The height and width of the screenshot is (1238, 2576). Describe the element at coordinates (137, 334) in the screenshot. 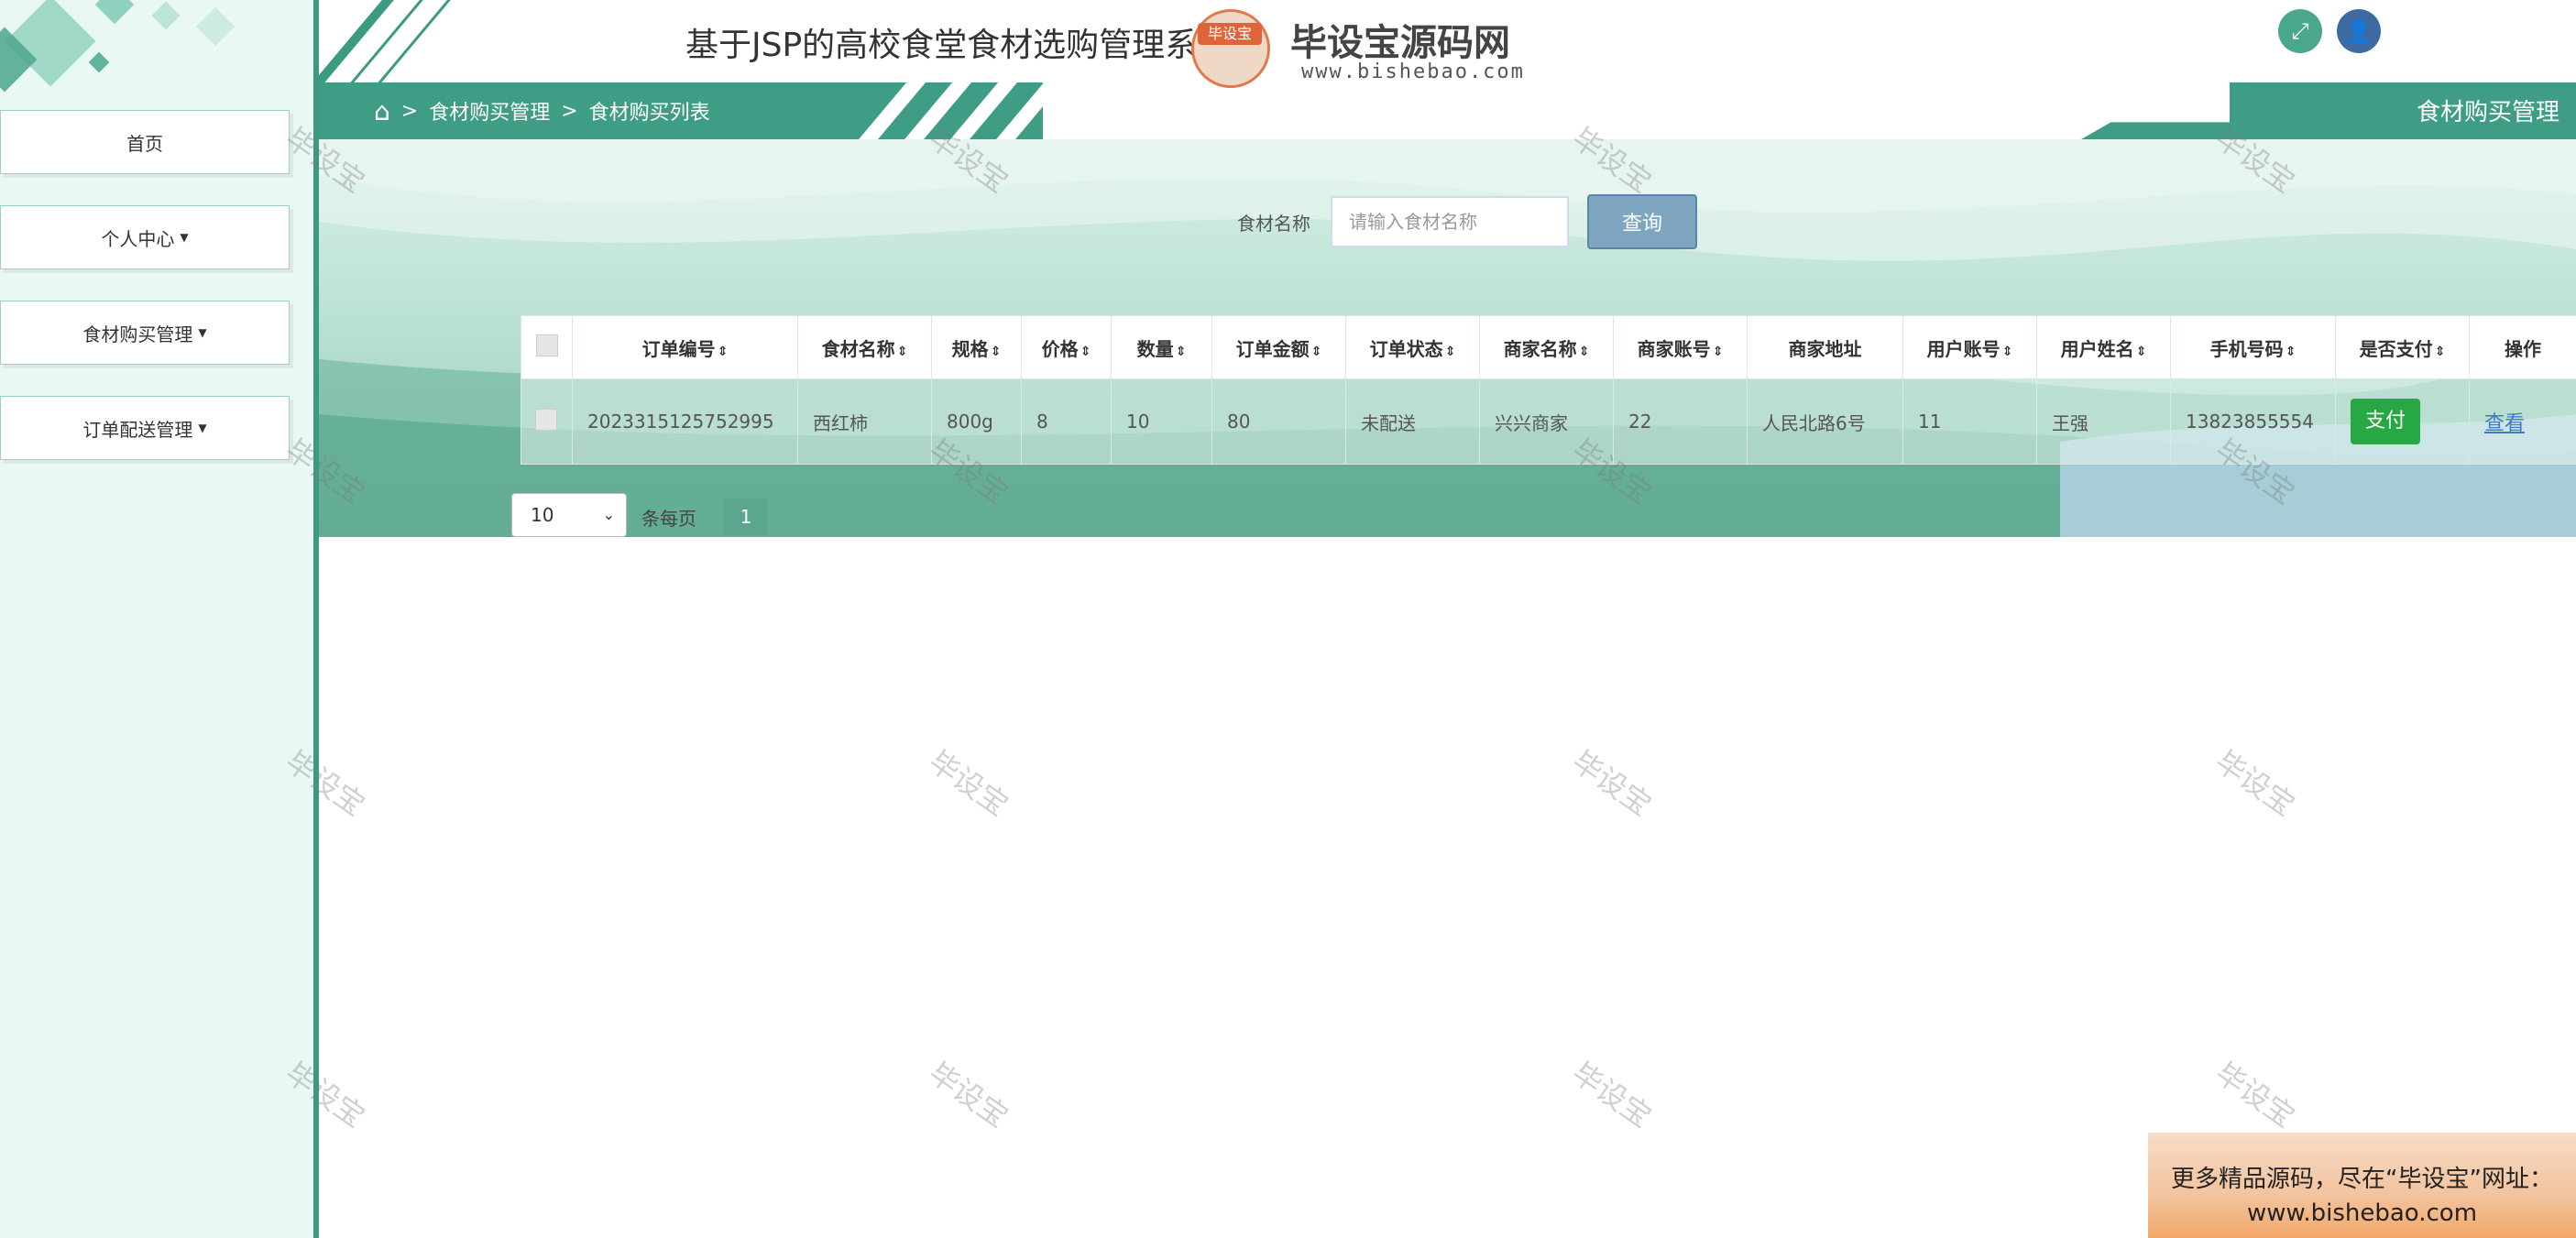

I see `sidebar-item-label: 食材购买管理` at that location.